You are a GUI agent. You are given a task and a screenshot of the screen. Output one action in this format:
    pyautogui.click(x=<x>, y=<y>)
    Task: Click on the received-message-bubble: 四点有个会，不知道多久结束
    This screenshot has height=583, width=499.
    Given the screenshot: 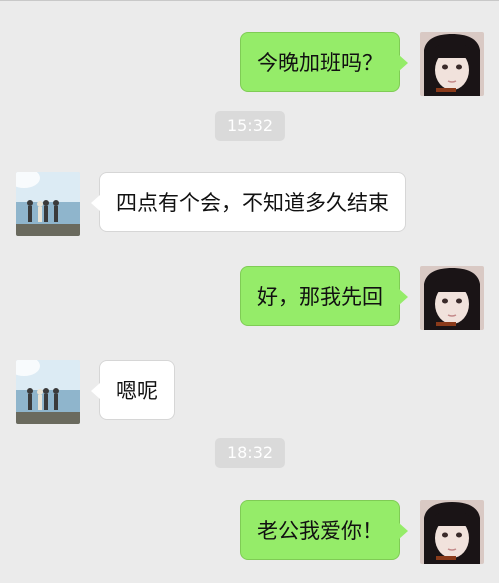 What is the action you would take?
    pyautogui.click(x=248, y=202)
    